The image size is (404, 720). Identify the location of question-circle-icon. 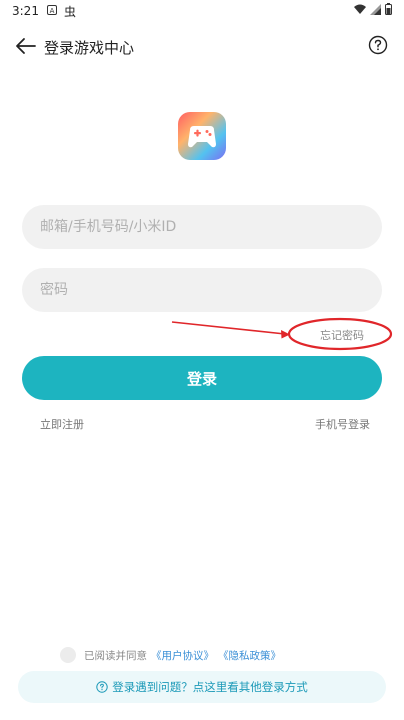
(102, 687).